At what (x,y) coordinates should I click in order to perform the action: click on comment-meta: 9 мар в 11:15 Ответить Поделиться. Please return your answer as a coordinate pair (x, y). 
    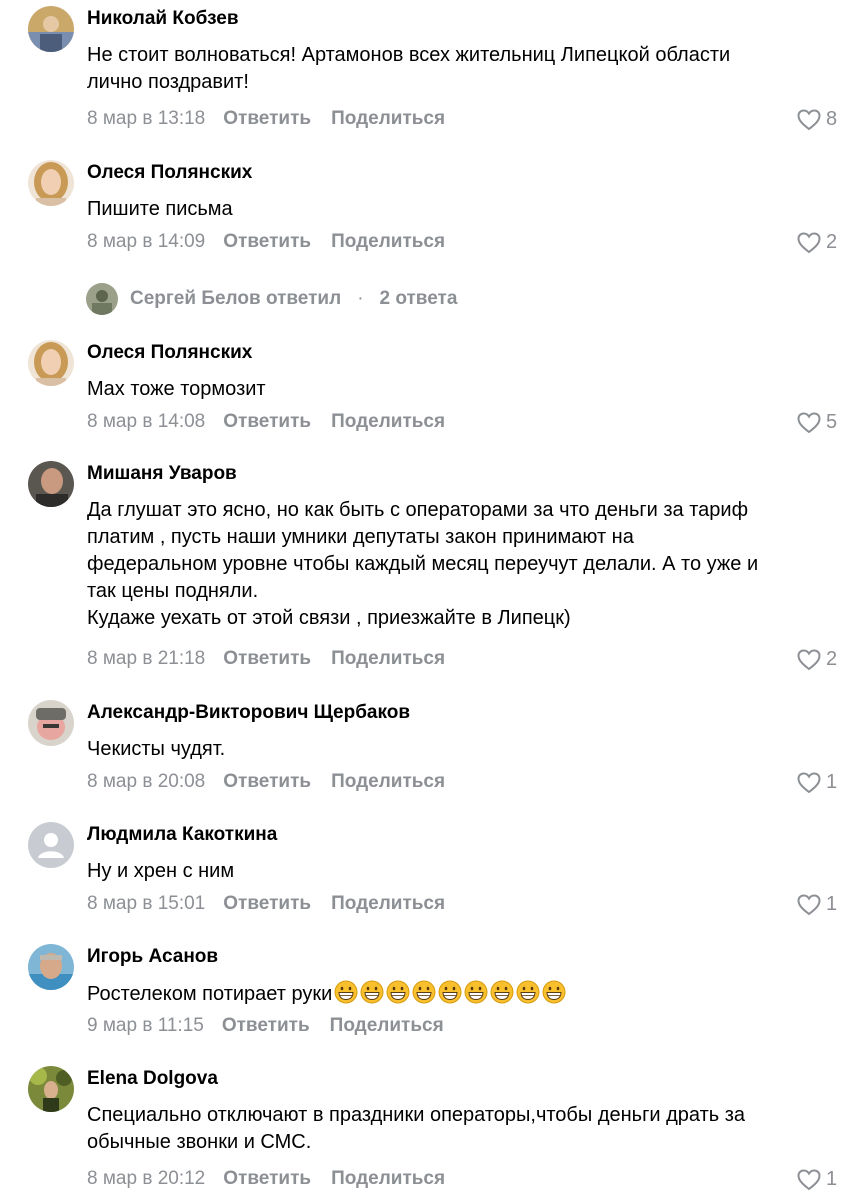
    Looking at the image, I should click on (265, 1028).